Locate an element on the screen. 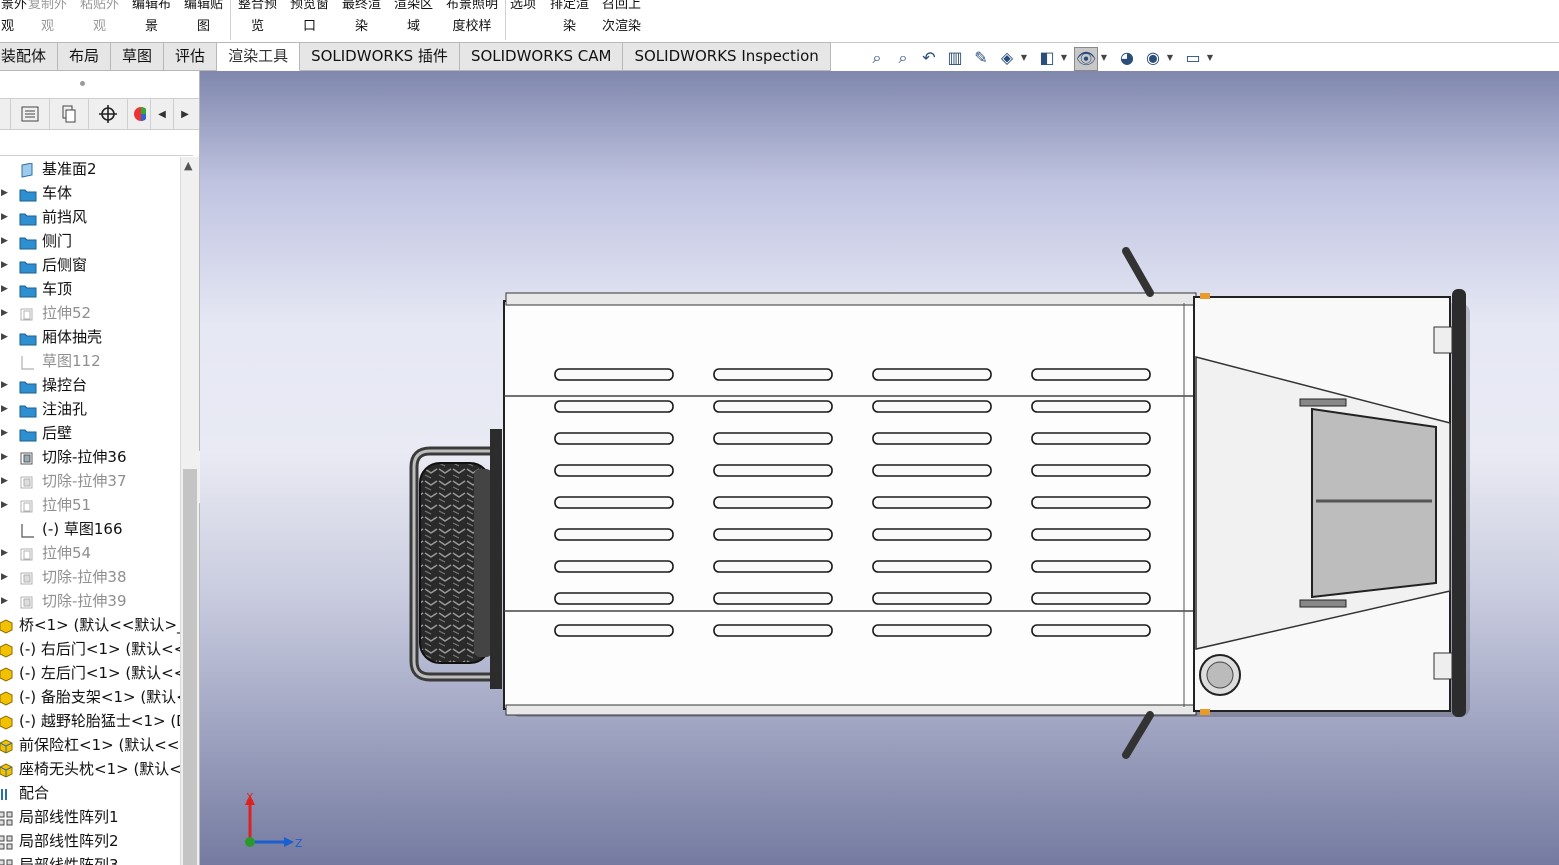 This screenshot has width=1559, height=865. tree-node: ▶ 拉伸51 is located at coordinates (90, 505).